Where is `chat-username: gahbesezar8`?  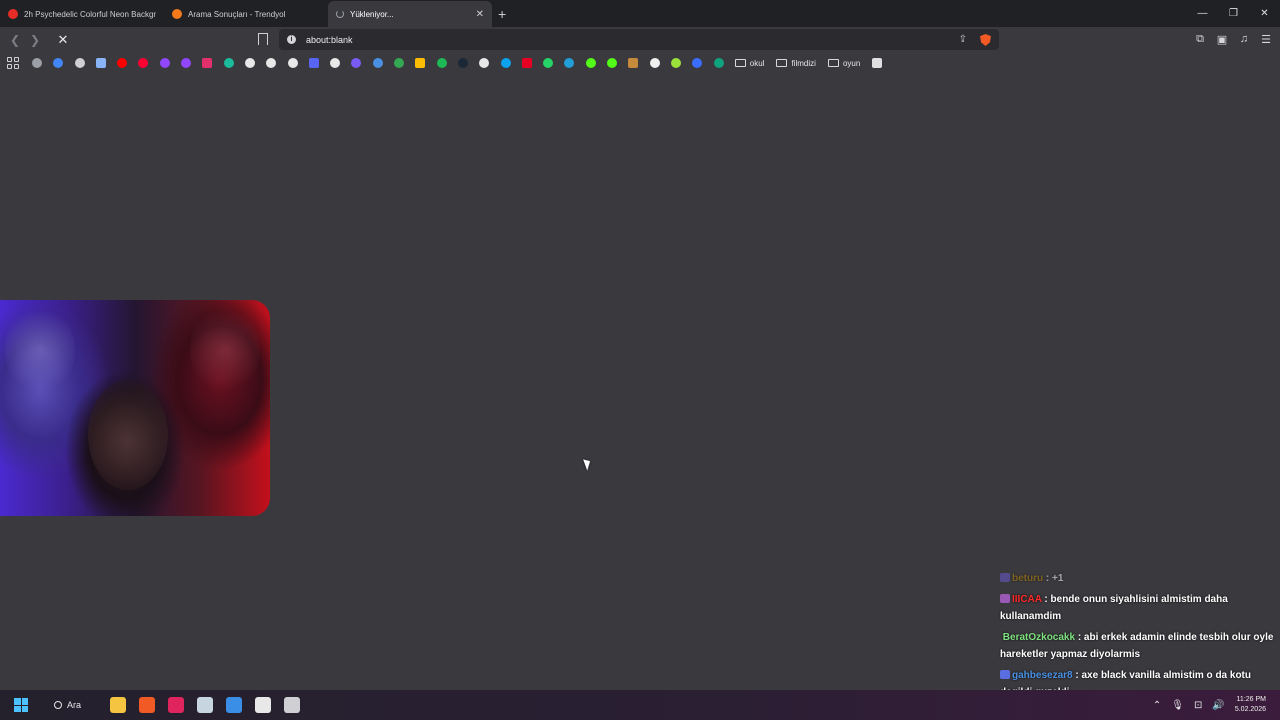
chat-username: gahbesezar8 is located at coordinates (1042, 675).